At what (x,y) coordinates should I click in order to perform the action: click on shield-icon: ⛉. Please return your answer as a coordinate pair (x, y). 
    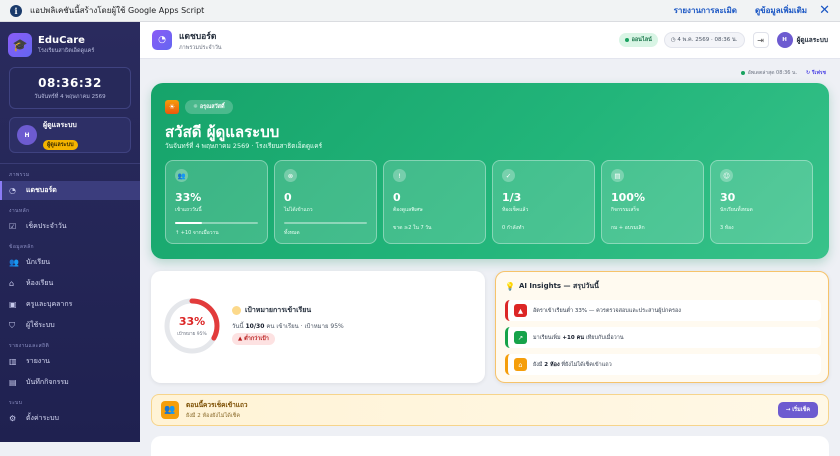
    Looking at the image, I should click on (12, 325).